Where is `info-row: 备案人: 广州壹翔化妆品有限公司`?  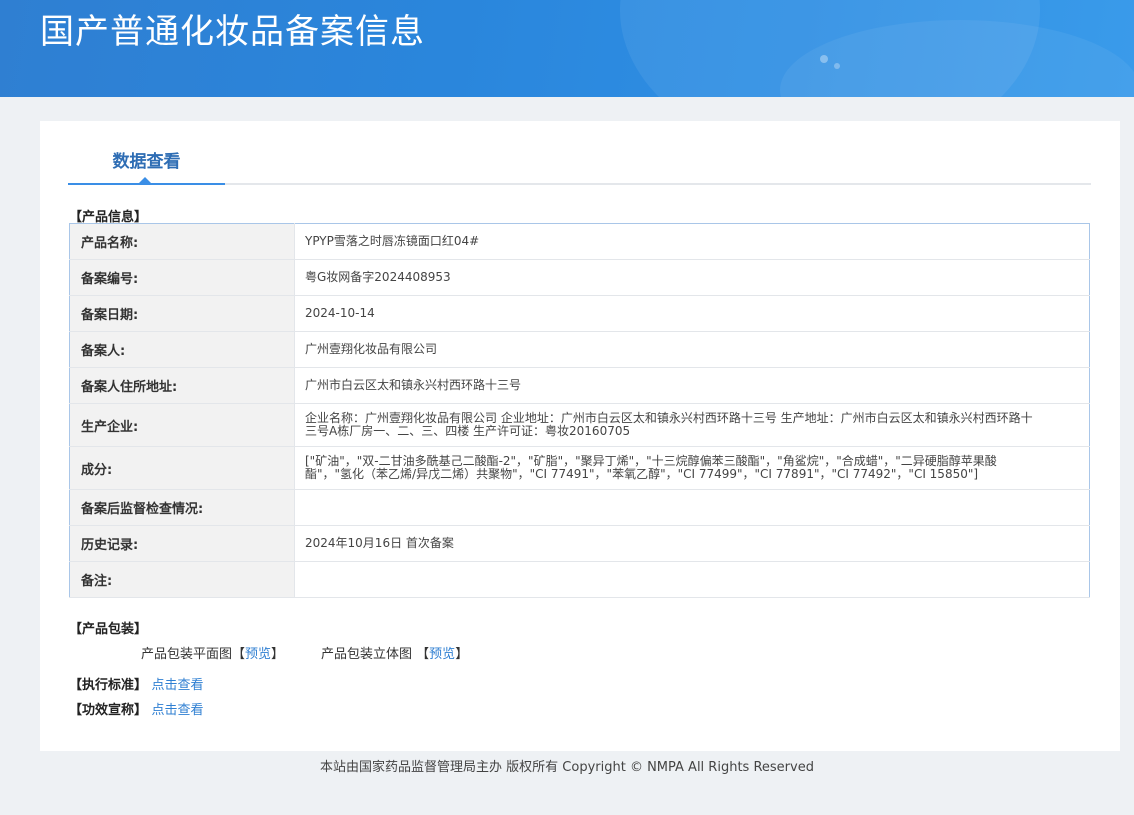
info-row: 备案人: 广州壹翔化妆品有限公司 is located at coordinates (579, 349).